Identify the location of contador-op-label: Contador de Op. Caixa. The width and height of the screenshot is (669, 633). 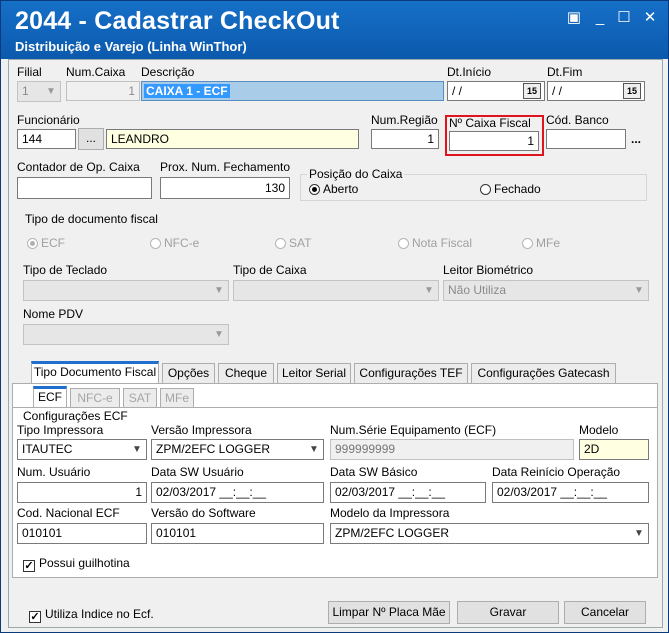
(78, 167).